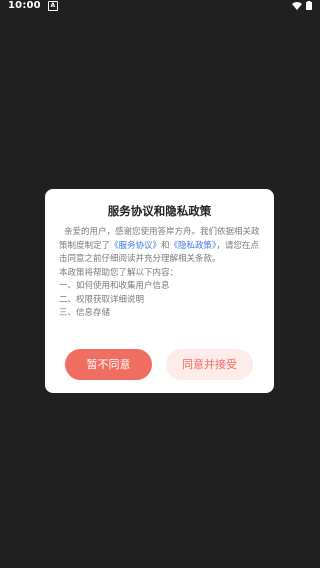 This screenshot has width=320, height=568. Describe the element at coordinates (85, 313) in the screenshot. I see `list-item: 三、信息存储` at that location.